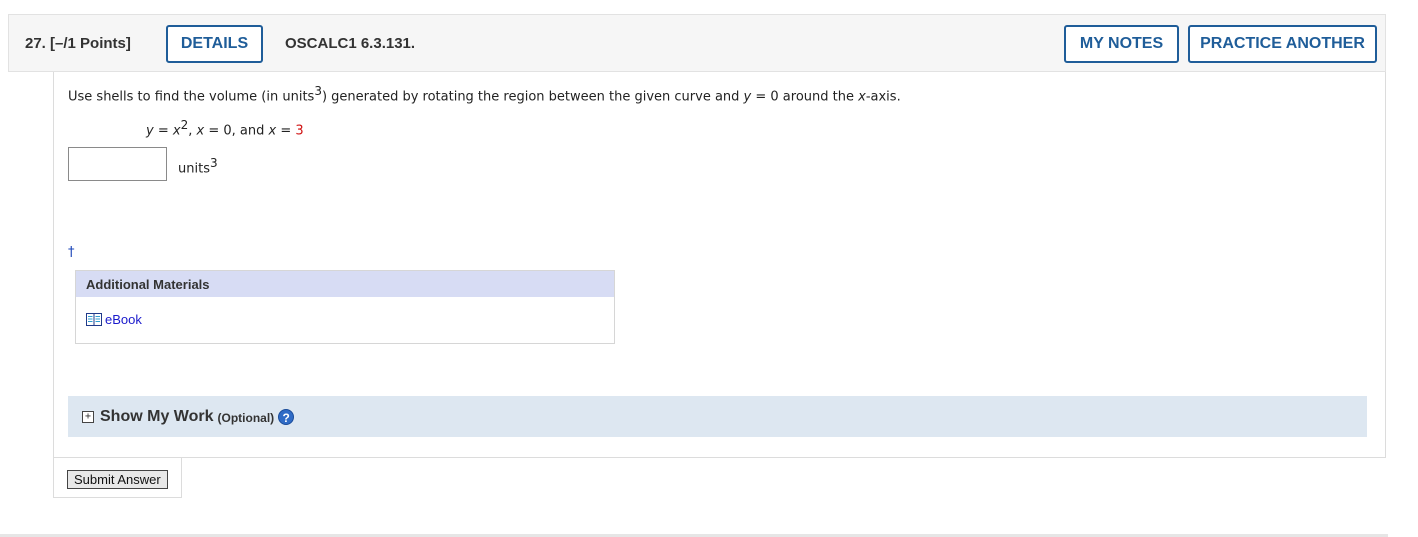  Describe the element at coordinates (194, 169) in the screenshot. I see `units-label: units` at that location.